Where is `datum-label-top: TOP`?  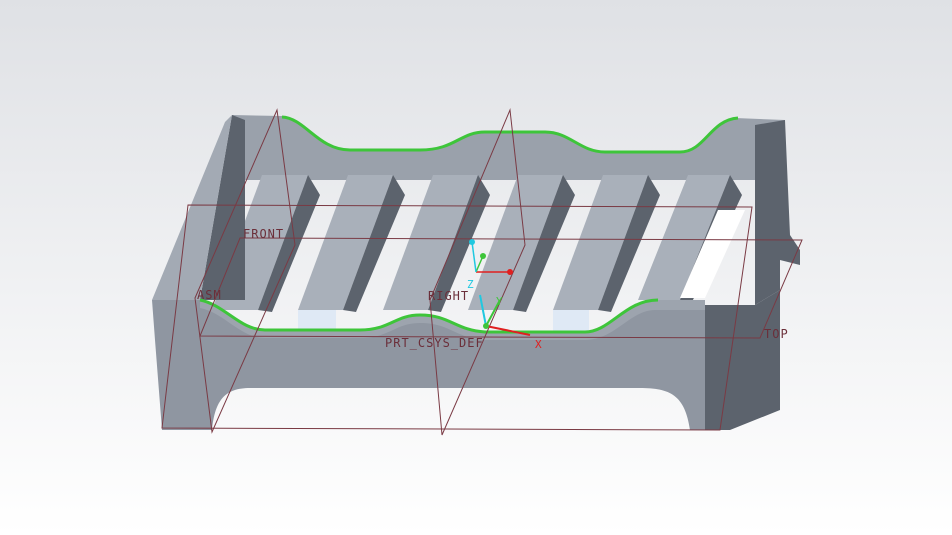
datum-label-top: TOP is located at coordinates (776, 334).